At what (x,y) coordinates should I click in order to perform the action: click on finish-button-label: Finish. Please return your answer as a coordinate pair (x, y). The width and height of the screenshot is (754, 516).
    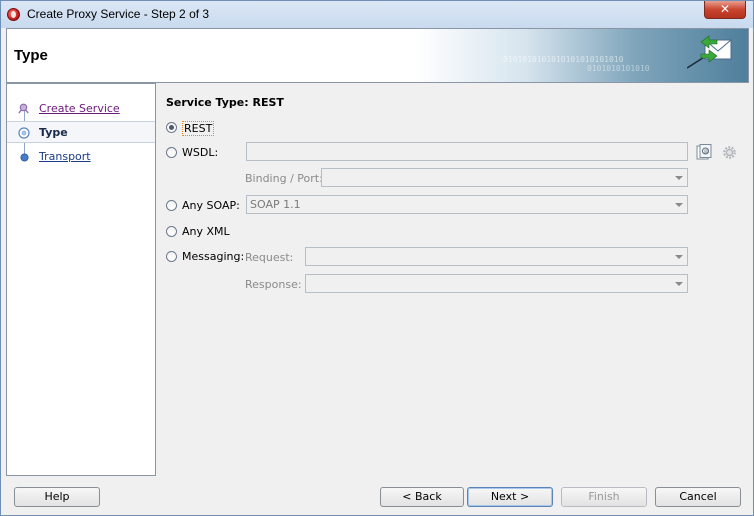
    Looking at the image, I should click on (604, 496).